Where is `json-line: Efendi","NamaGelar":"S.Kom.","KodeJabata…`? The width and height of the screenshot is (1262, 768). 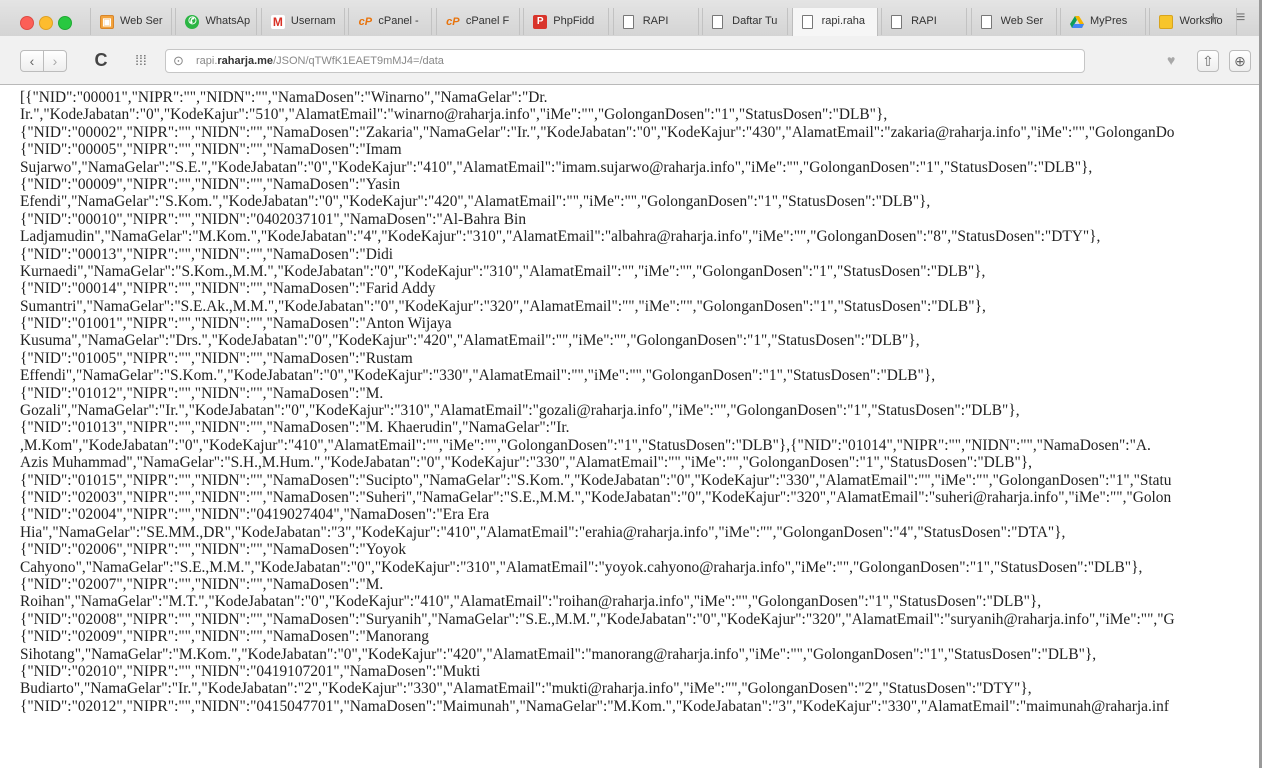 json-line: Efendi","NamaGelar":"S.Kom.","KodeJabata… is located at coordinates (475, 202).